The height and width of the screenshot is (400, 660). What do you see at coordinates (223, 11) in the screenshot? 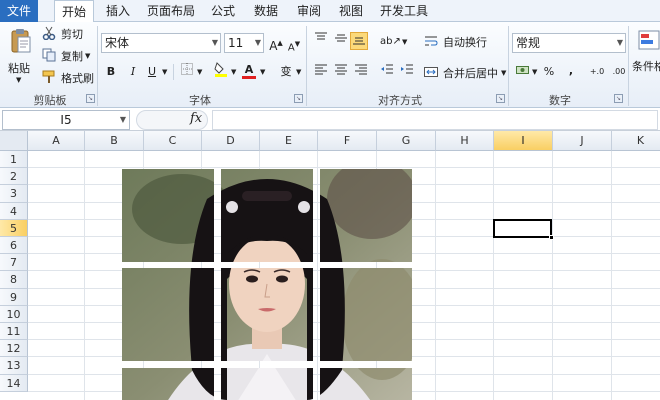
I see `tab-formulas: 公式` at bounding box center [223, 11].